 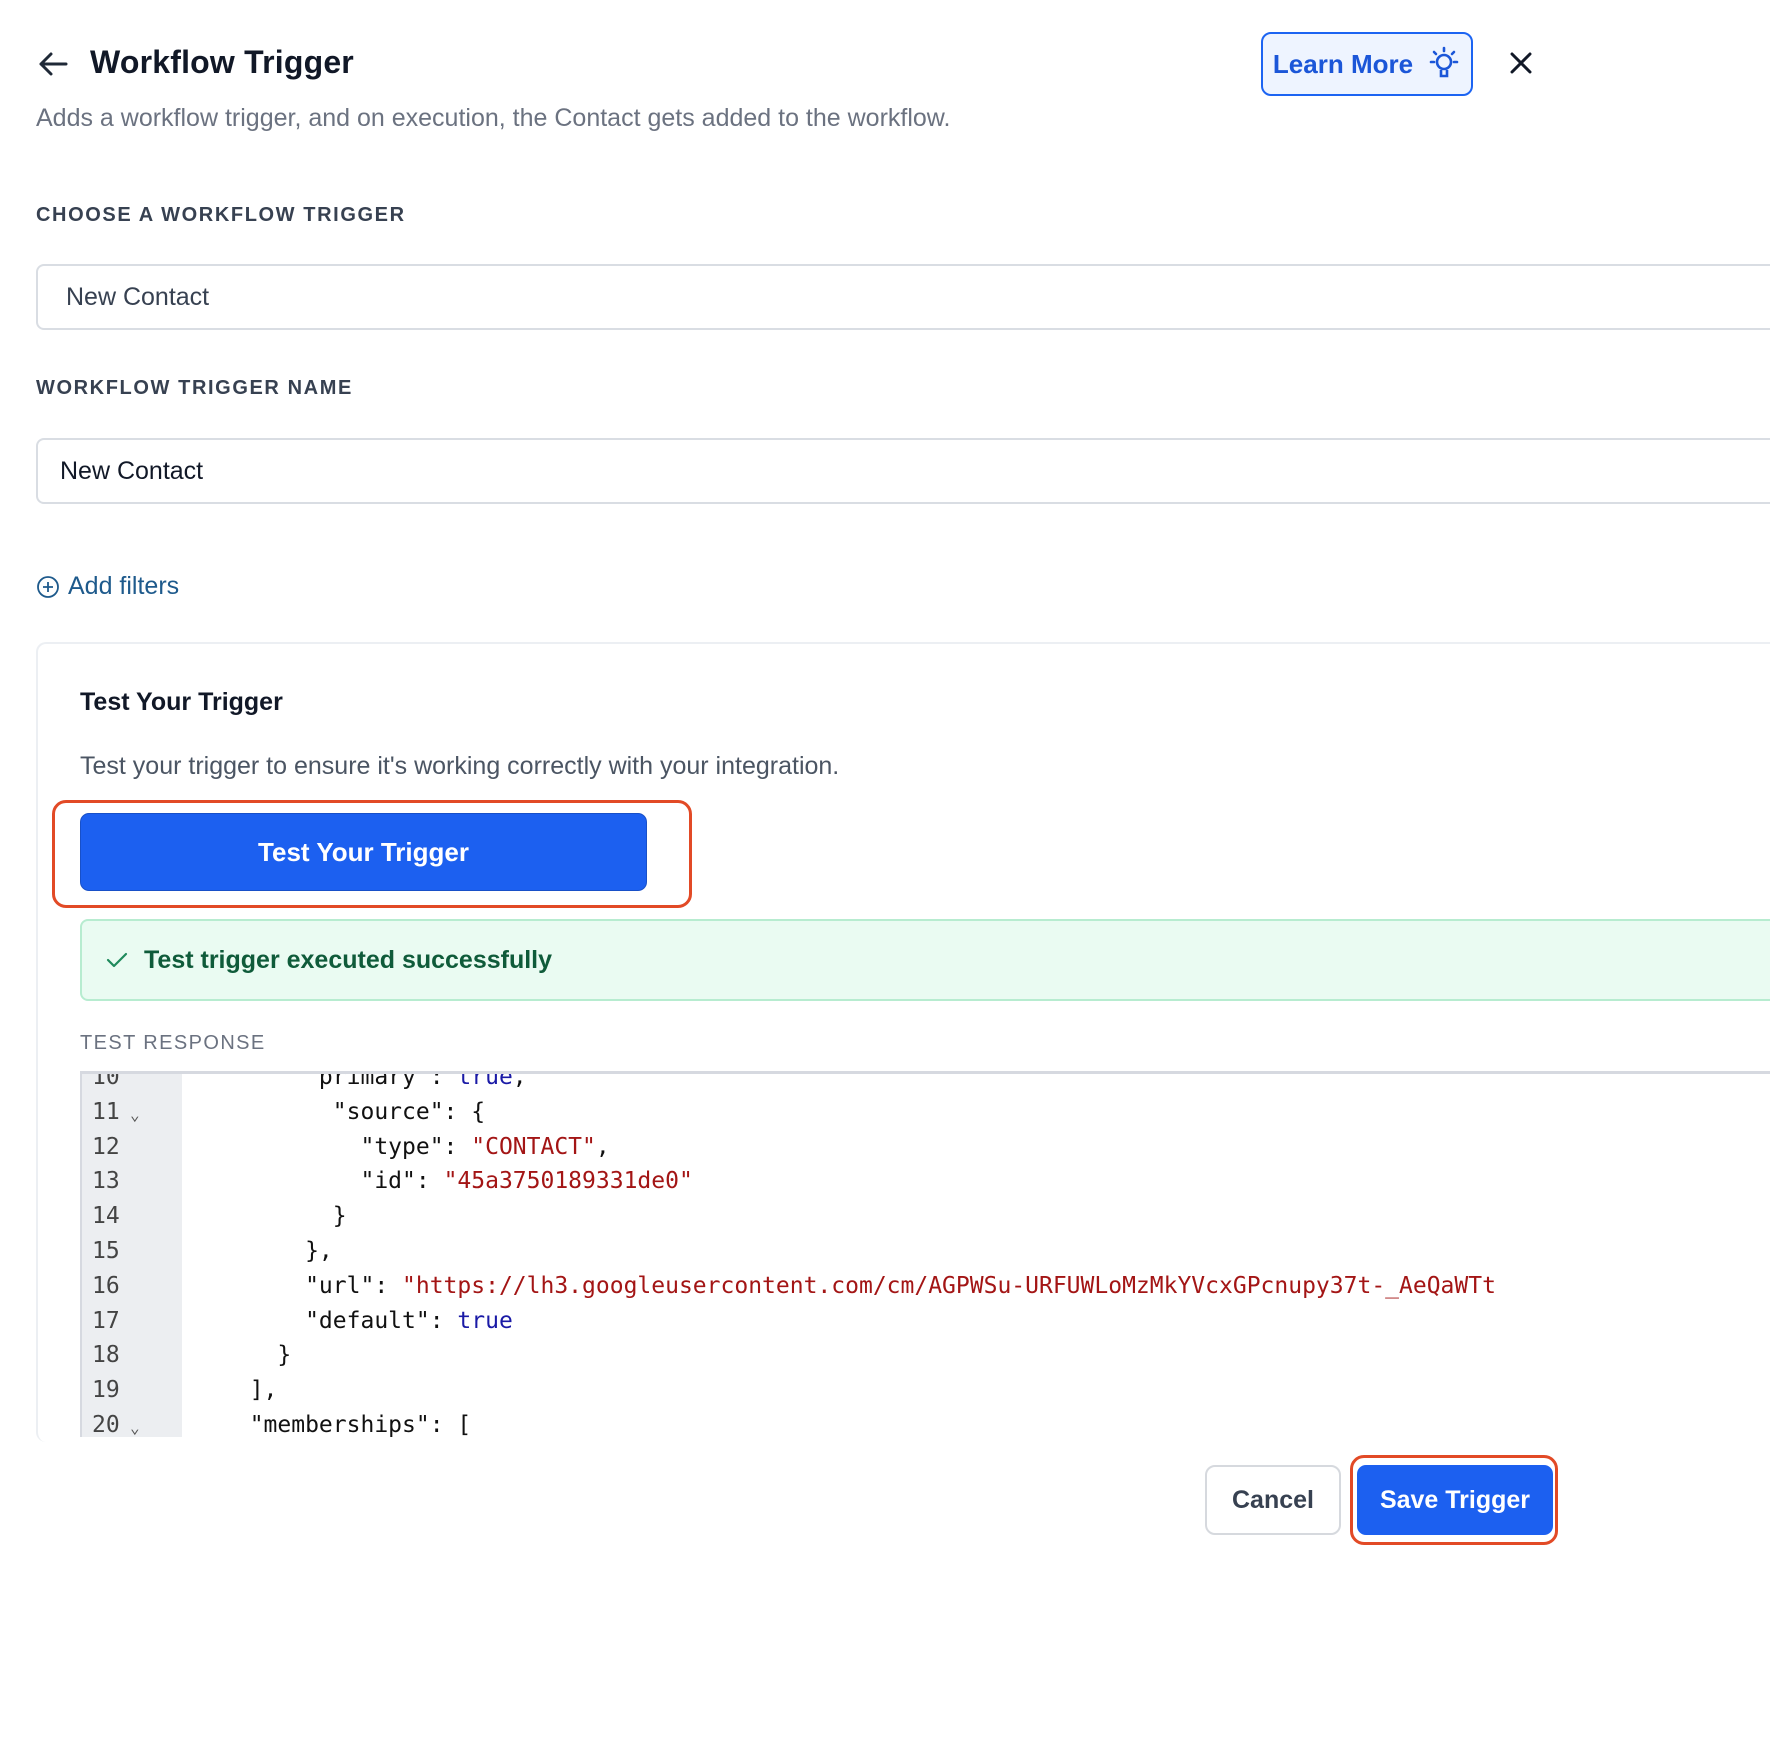 I want to click on line-number: 15, so click(x=106, y=1251).